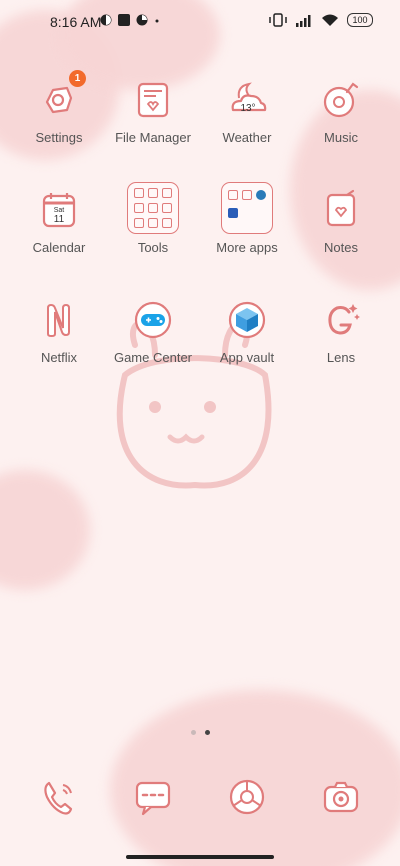 The image size is (400, 866). Describe the element at coordinates (330, 20) in the screenshot. I see `wifi-icon` at that location.